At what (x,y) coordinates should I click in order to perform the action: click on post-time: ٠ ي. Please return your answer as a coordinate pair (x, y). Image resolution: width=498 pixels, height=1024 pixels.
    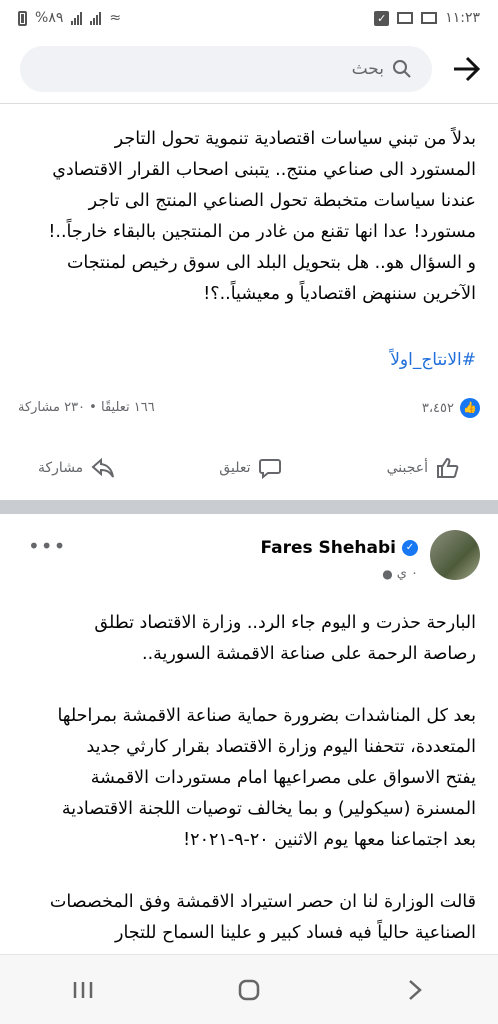
    Looking at the image, I should click on (407, 573).